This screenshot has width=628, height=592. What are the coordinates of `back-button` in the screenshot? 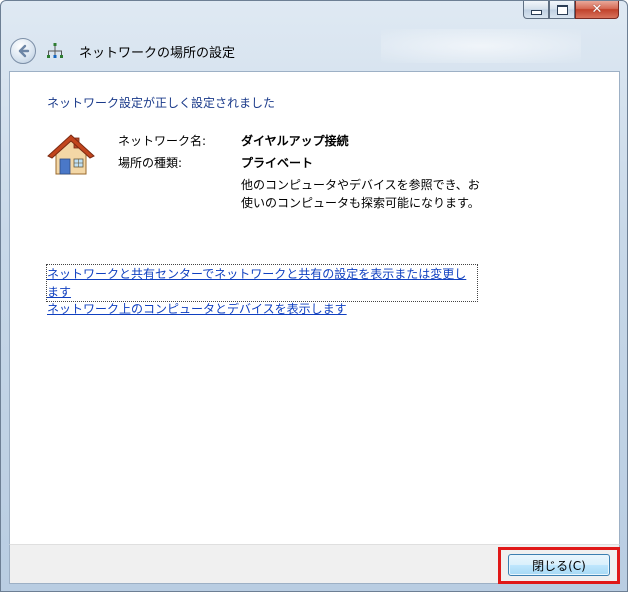 It's located at (23, 51).